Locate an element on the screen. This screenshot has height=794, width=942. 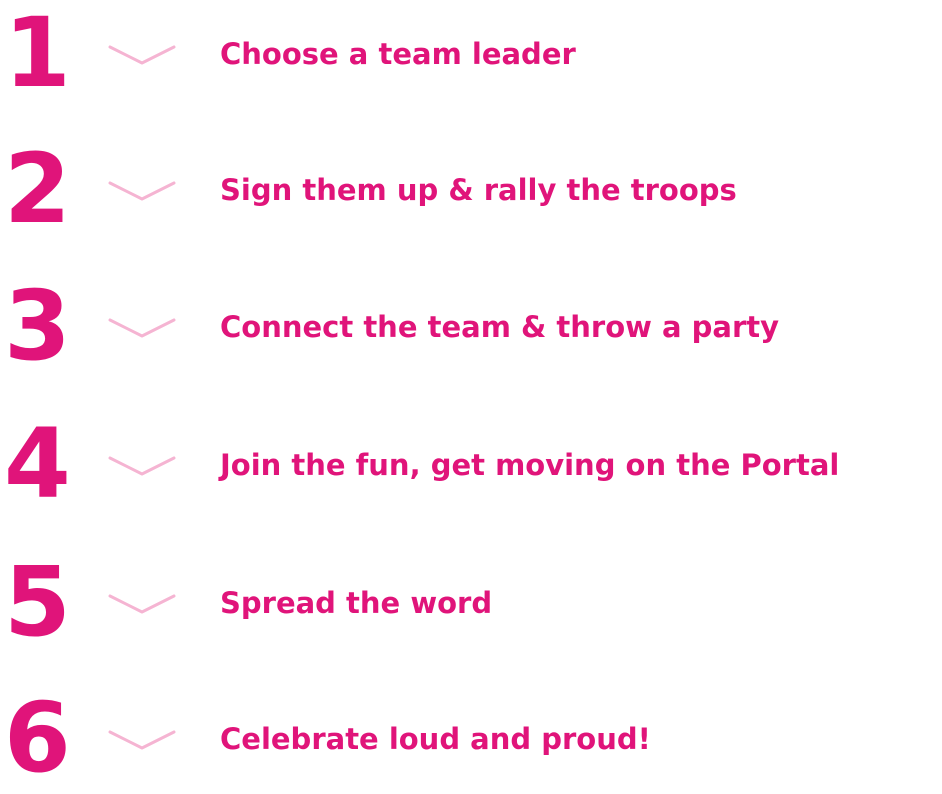
step-number: 2 is located at coordinates (37, 189).